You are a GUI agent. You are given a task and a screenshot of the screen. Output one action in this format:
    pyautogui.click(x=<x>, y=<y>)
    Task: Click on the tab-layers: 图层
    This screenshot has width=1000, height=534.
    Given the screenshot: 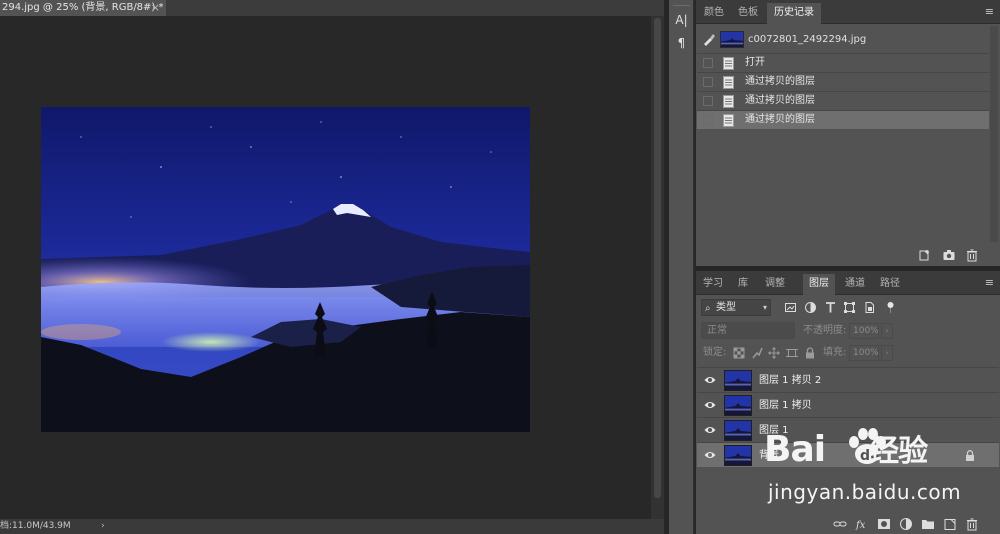 What is the action you would take?
    pyautogui.click(x=819, y=284)
    